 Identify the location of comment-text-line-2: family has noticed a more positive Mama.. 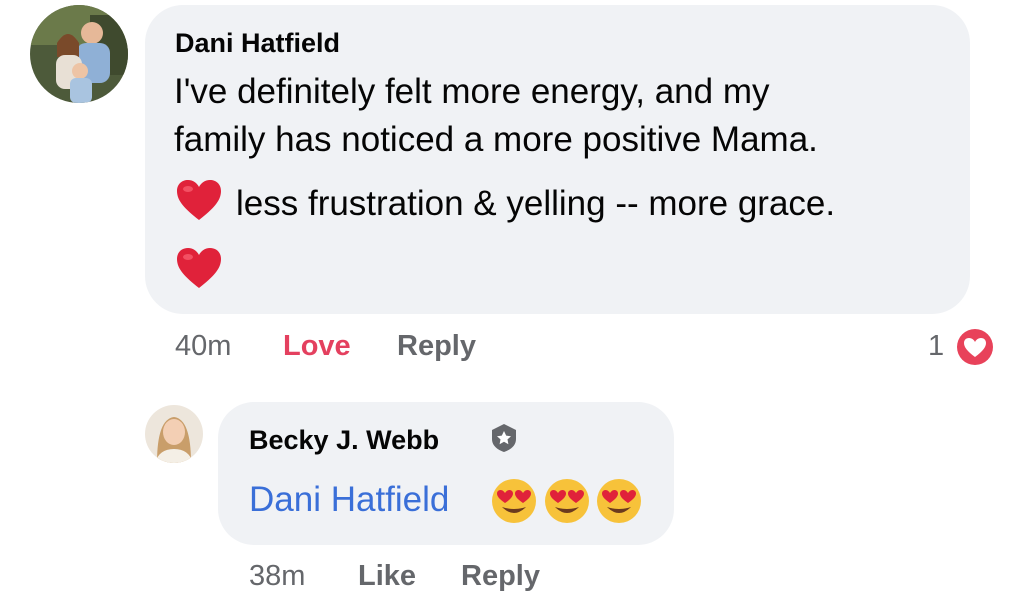
(496, 139).